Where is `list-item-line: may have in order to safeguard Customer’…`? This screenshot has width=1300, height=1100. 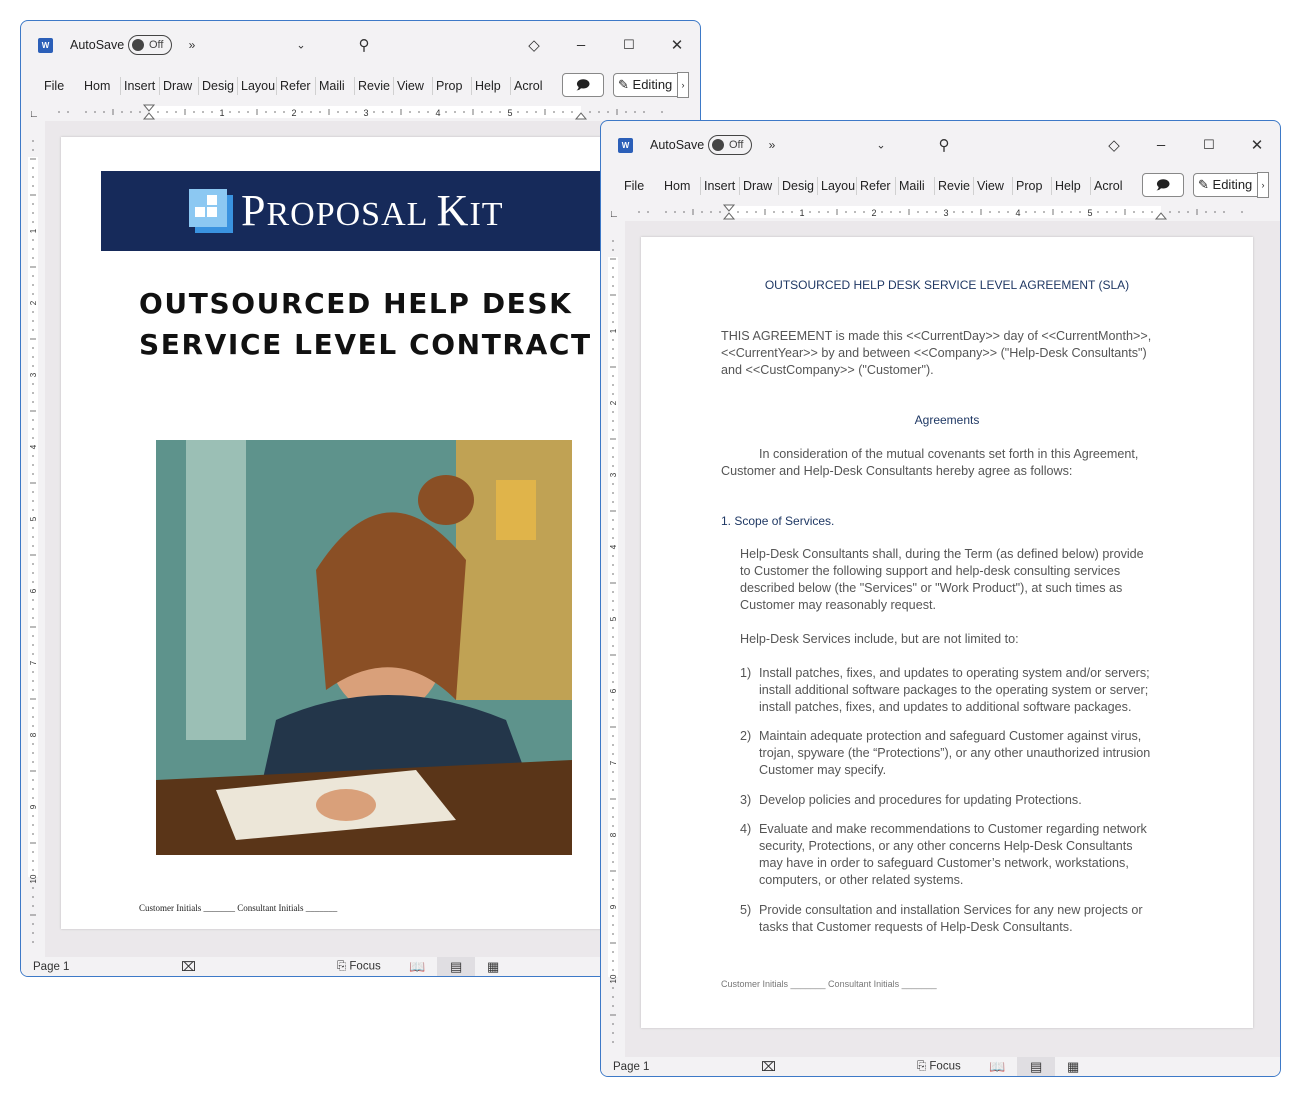 list-item-line: may have in order to safeguard Customer’… is located at coordinates (944, 863).